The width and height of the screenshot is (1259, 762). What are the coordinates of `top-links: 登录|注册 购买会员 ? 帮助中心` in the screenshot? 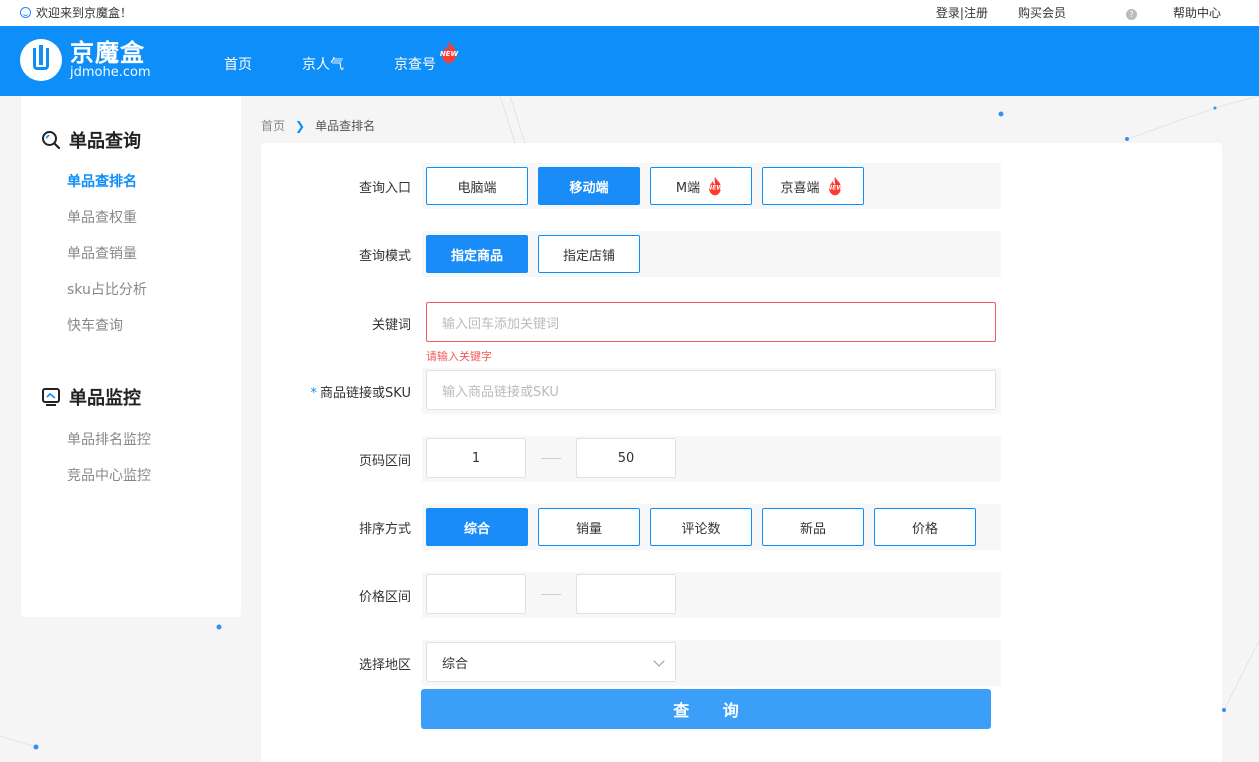 It's located at (1063, 12).